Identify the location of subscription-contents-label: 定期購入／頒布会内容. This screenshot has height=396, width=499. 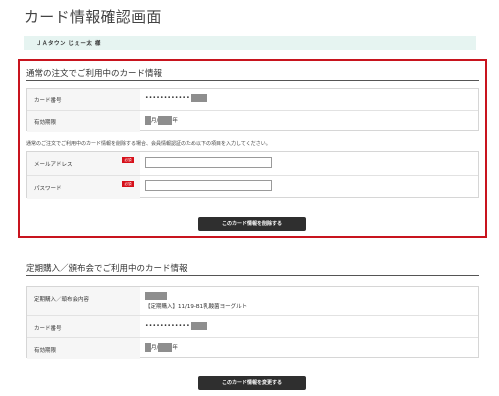
(62, 300).